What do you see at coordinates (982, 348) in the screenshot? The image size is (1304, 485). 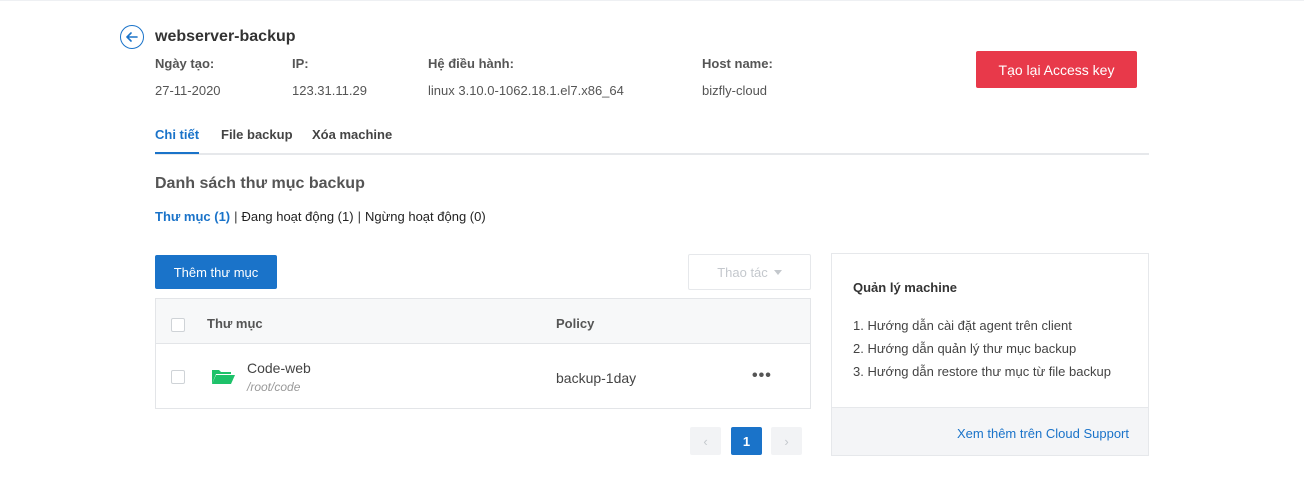 I see `guide-manage-folders: 2. Hướng dẫn quản lý thư mục backup` at bounding box center [982, 348].